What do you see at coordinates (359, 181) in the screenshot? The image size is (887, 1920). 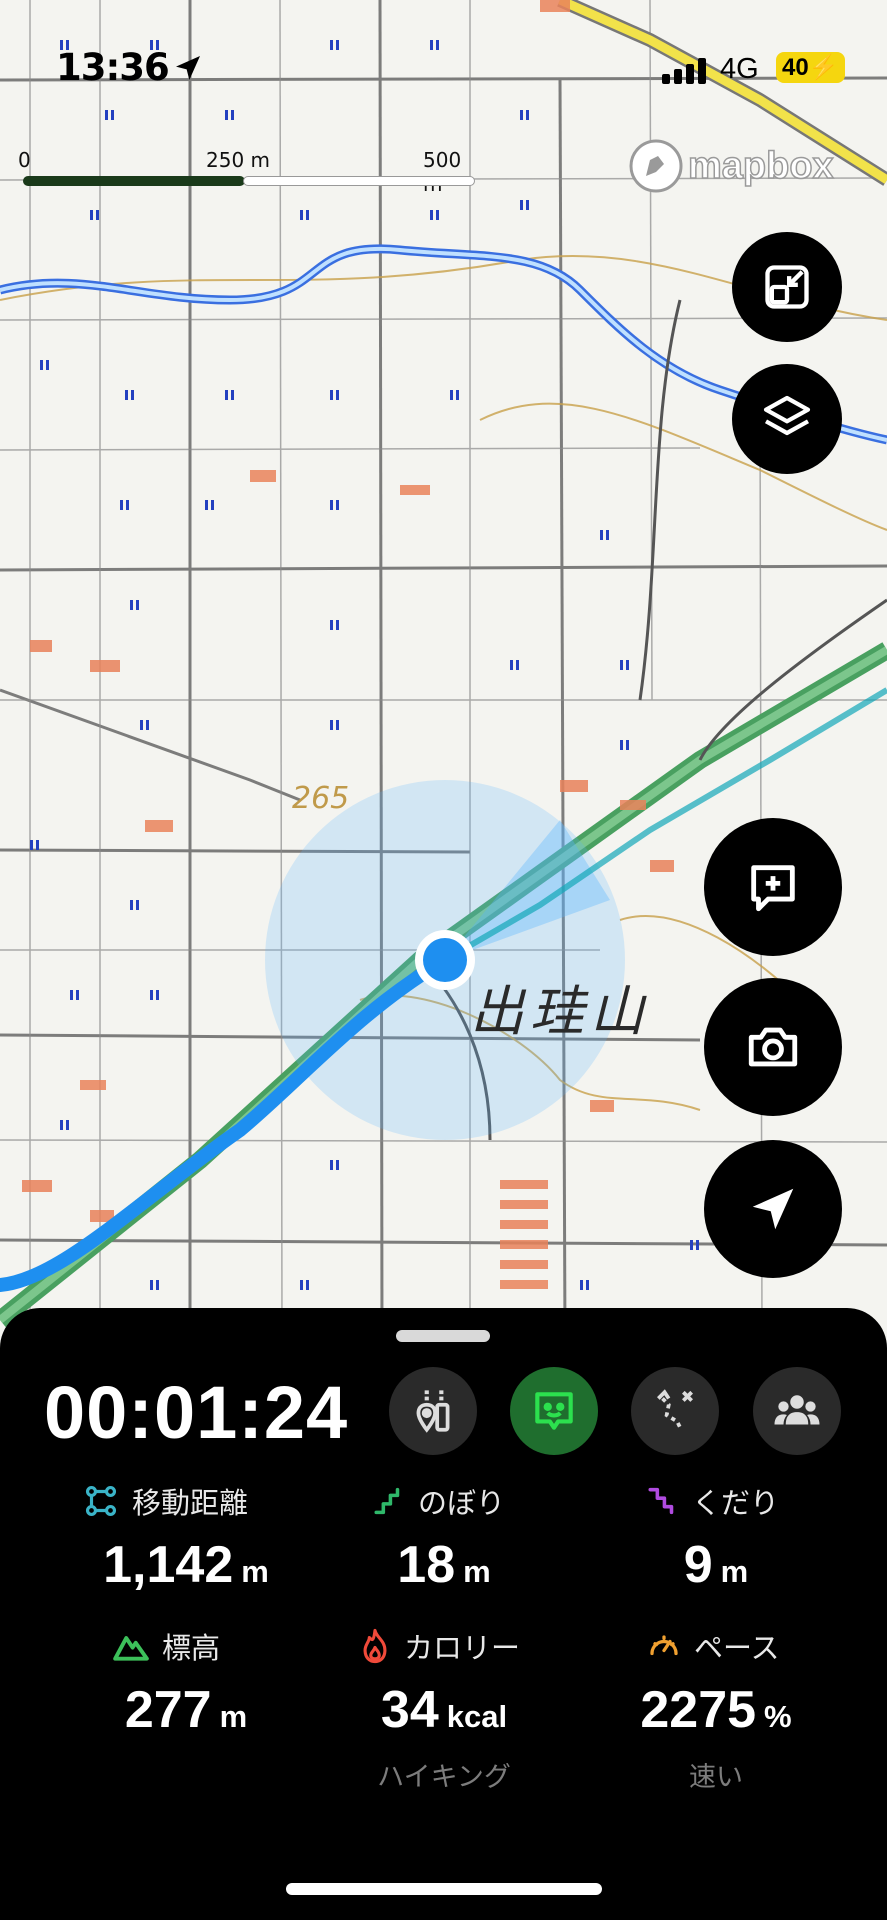 I see `scale-bar-light` at bounding box center [359, 181].